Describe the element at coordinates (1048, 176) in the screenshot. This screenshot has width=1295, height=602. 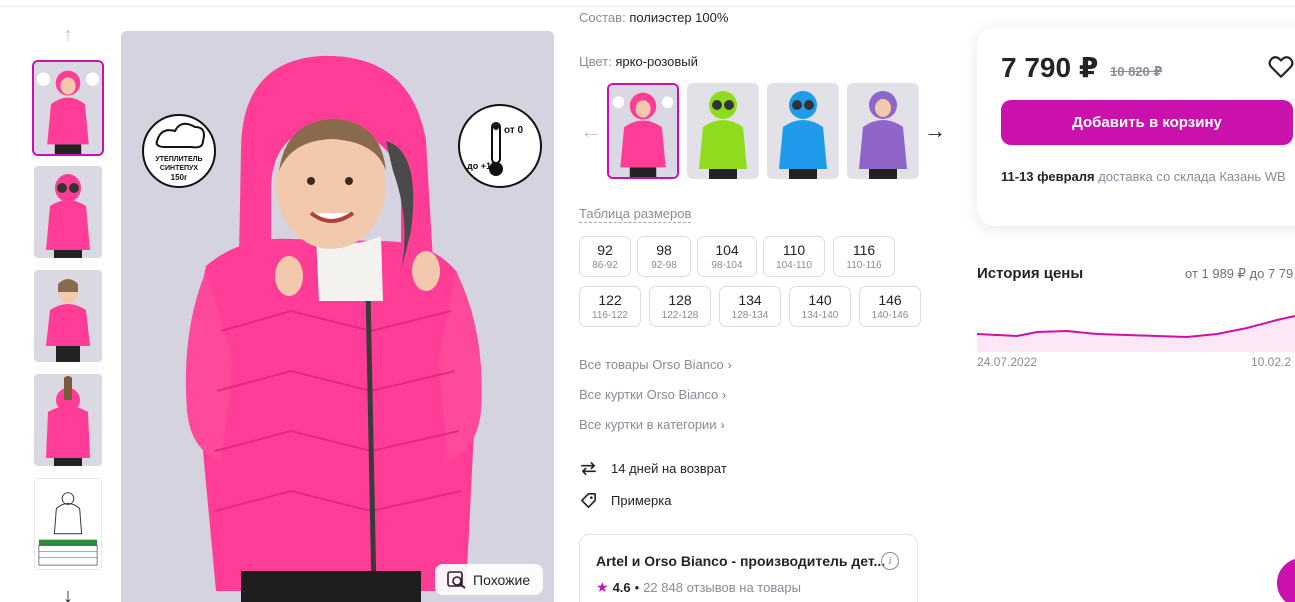
I see `delivery-dates: 11-13 февраля` at that location.